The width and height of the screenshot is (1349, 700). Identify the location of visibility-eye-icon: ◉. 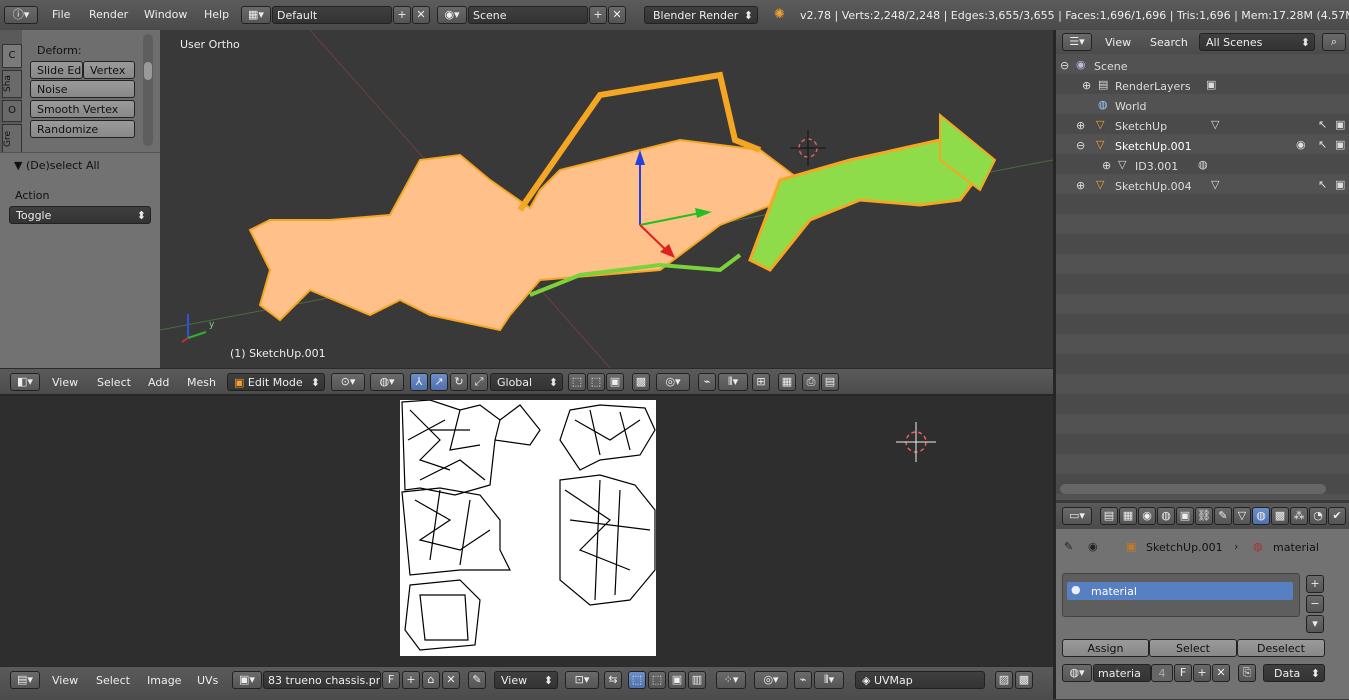
(1301, 144).